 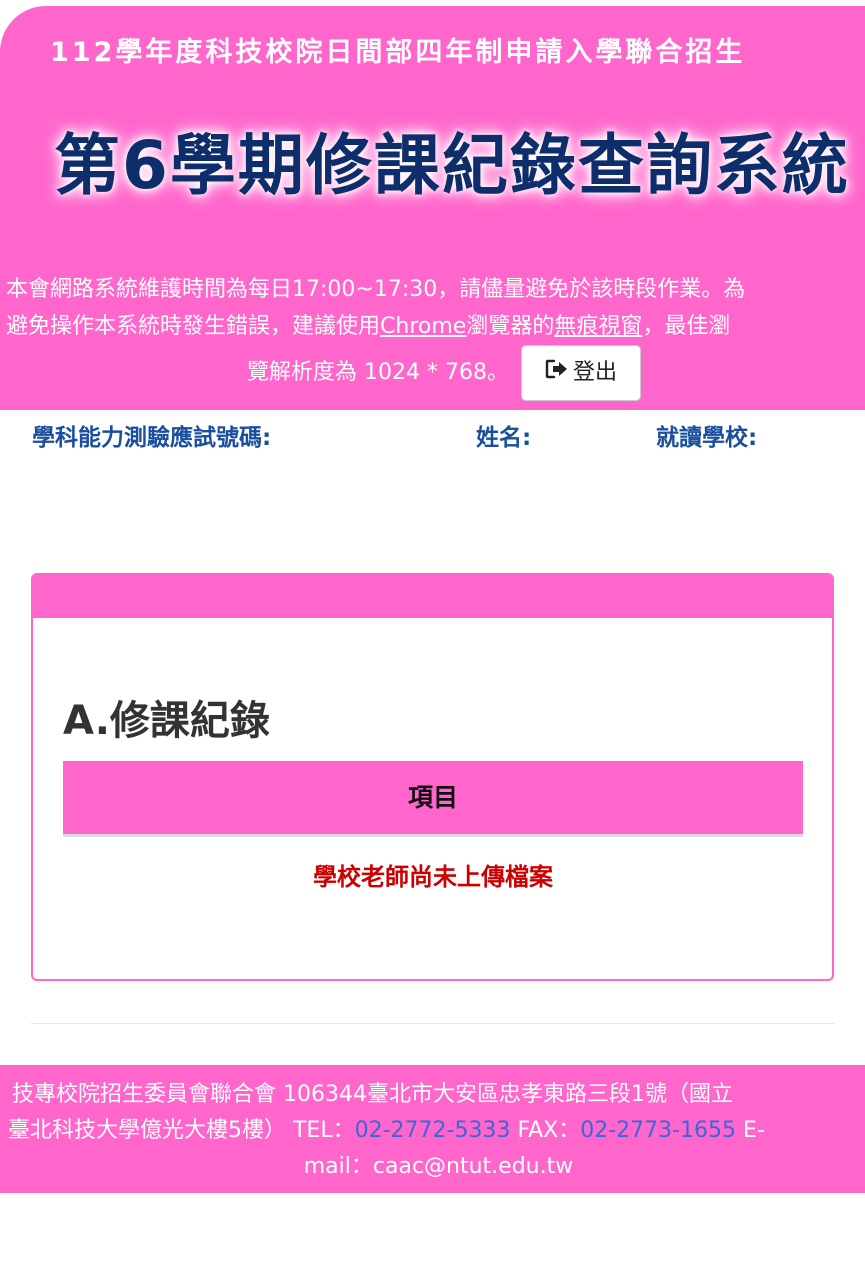 What do you see at coordinates (432, 1023) in the screenshot?
I see `footer-divider` at bounding box center [432, 1023].